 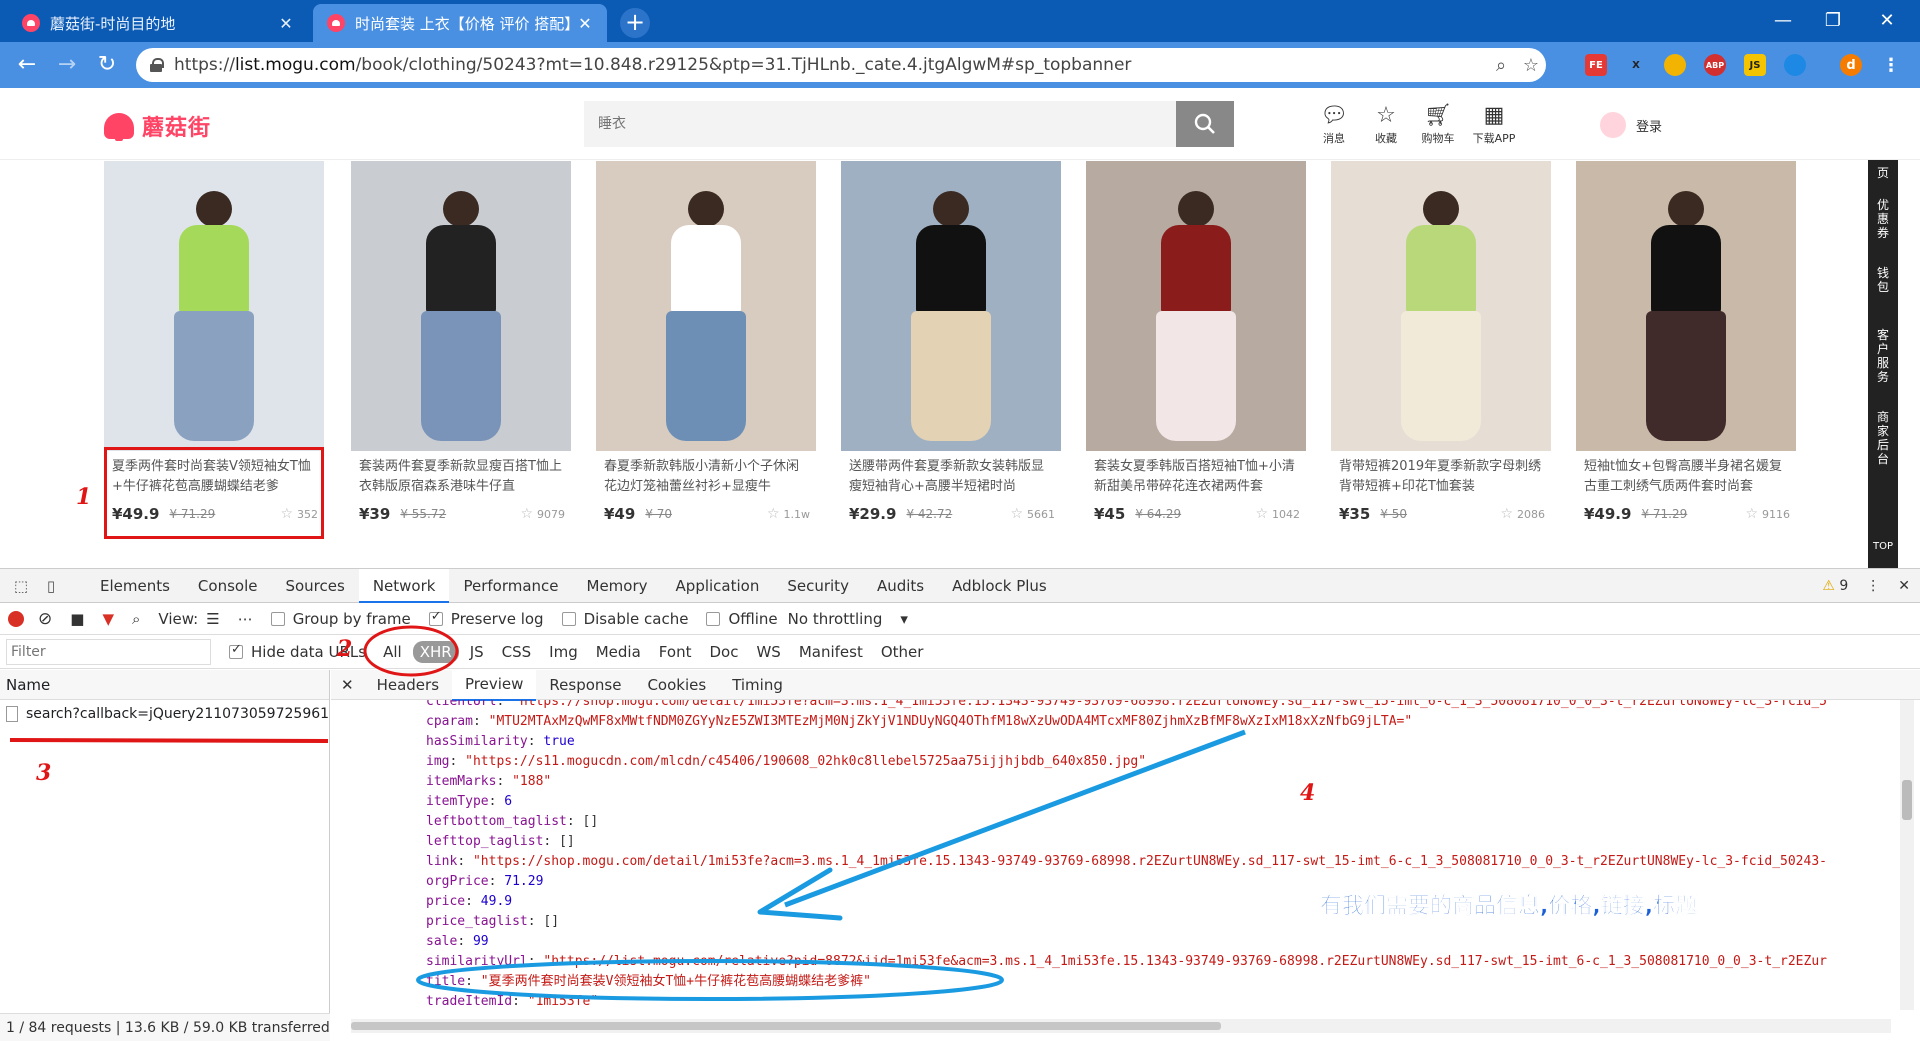 I want to click on adblock-plus-icon: ABP, so click(x=1715, y=65).